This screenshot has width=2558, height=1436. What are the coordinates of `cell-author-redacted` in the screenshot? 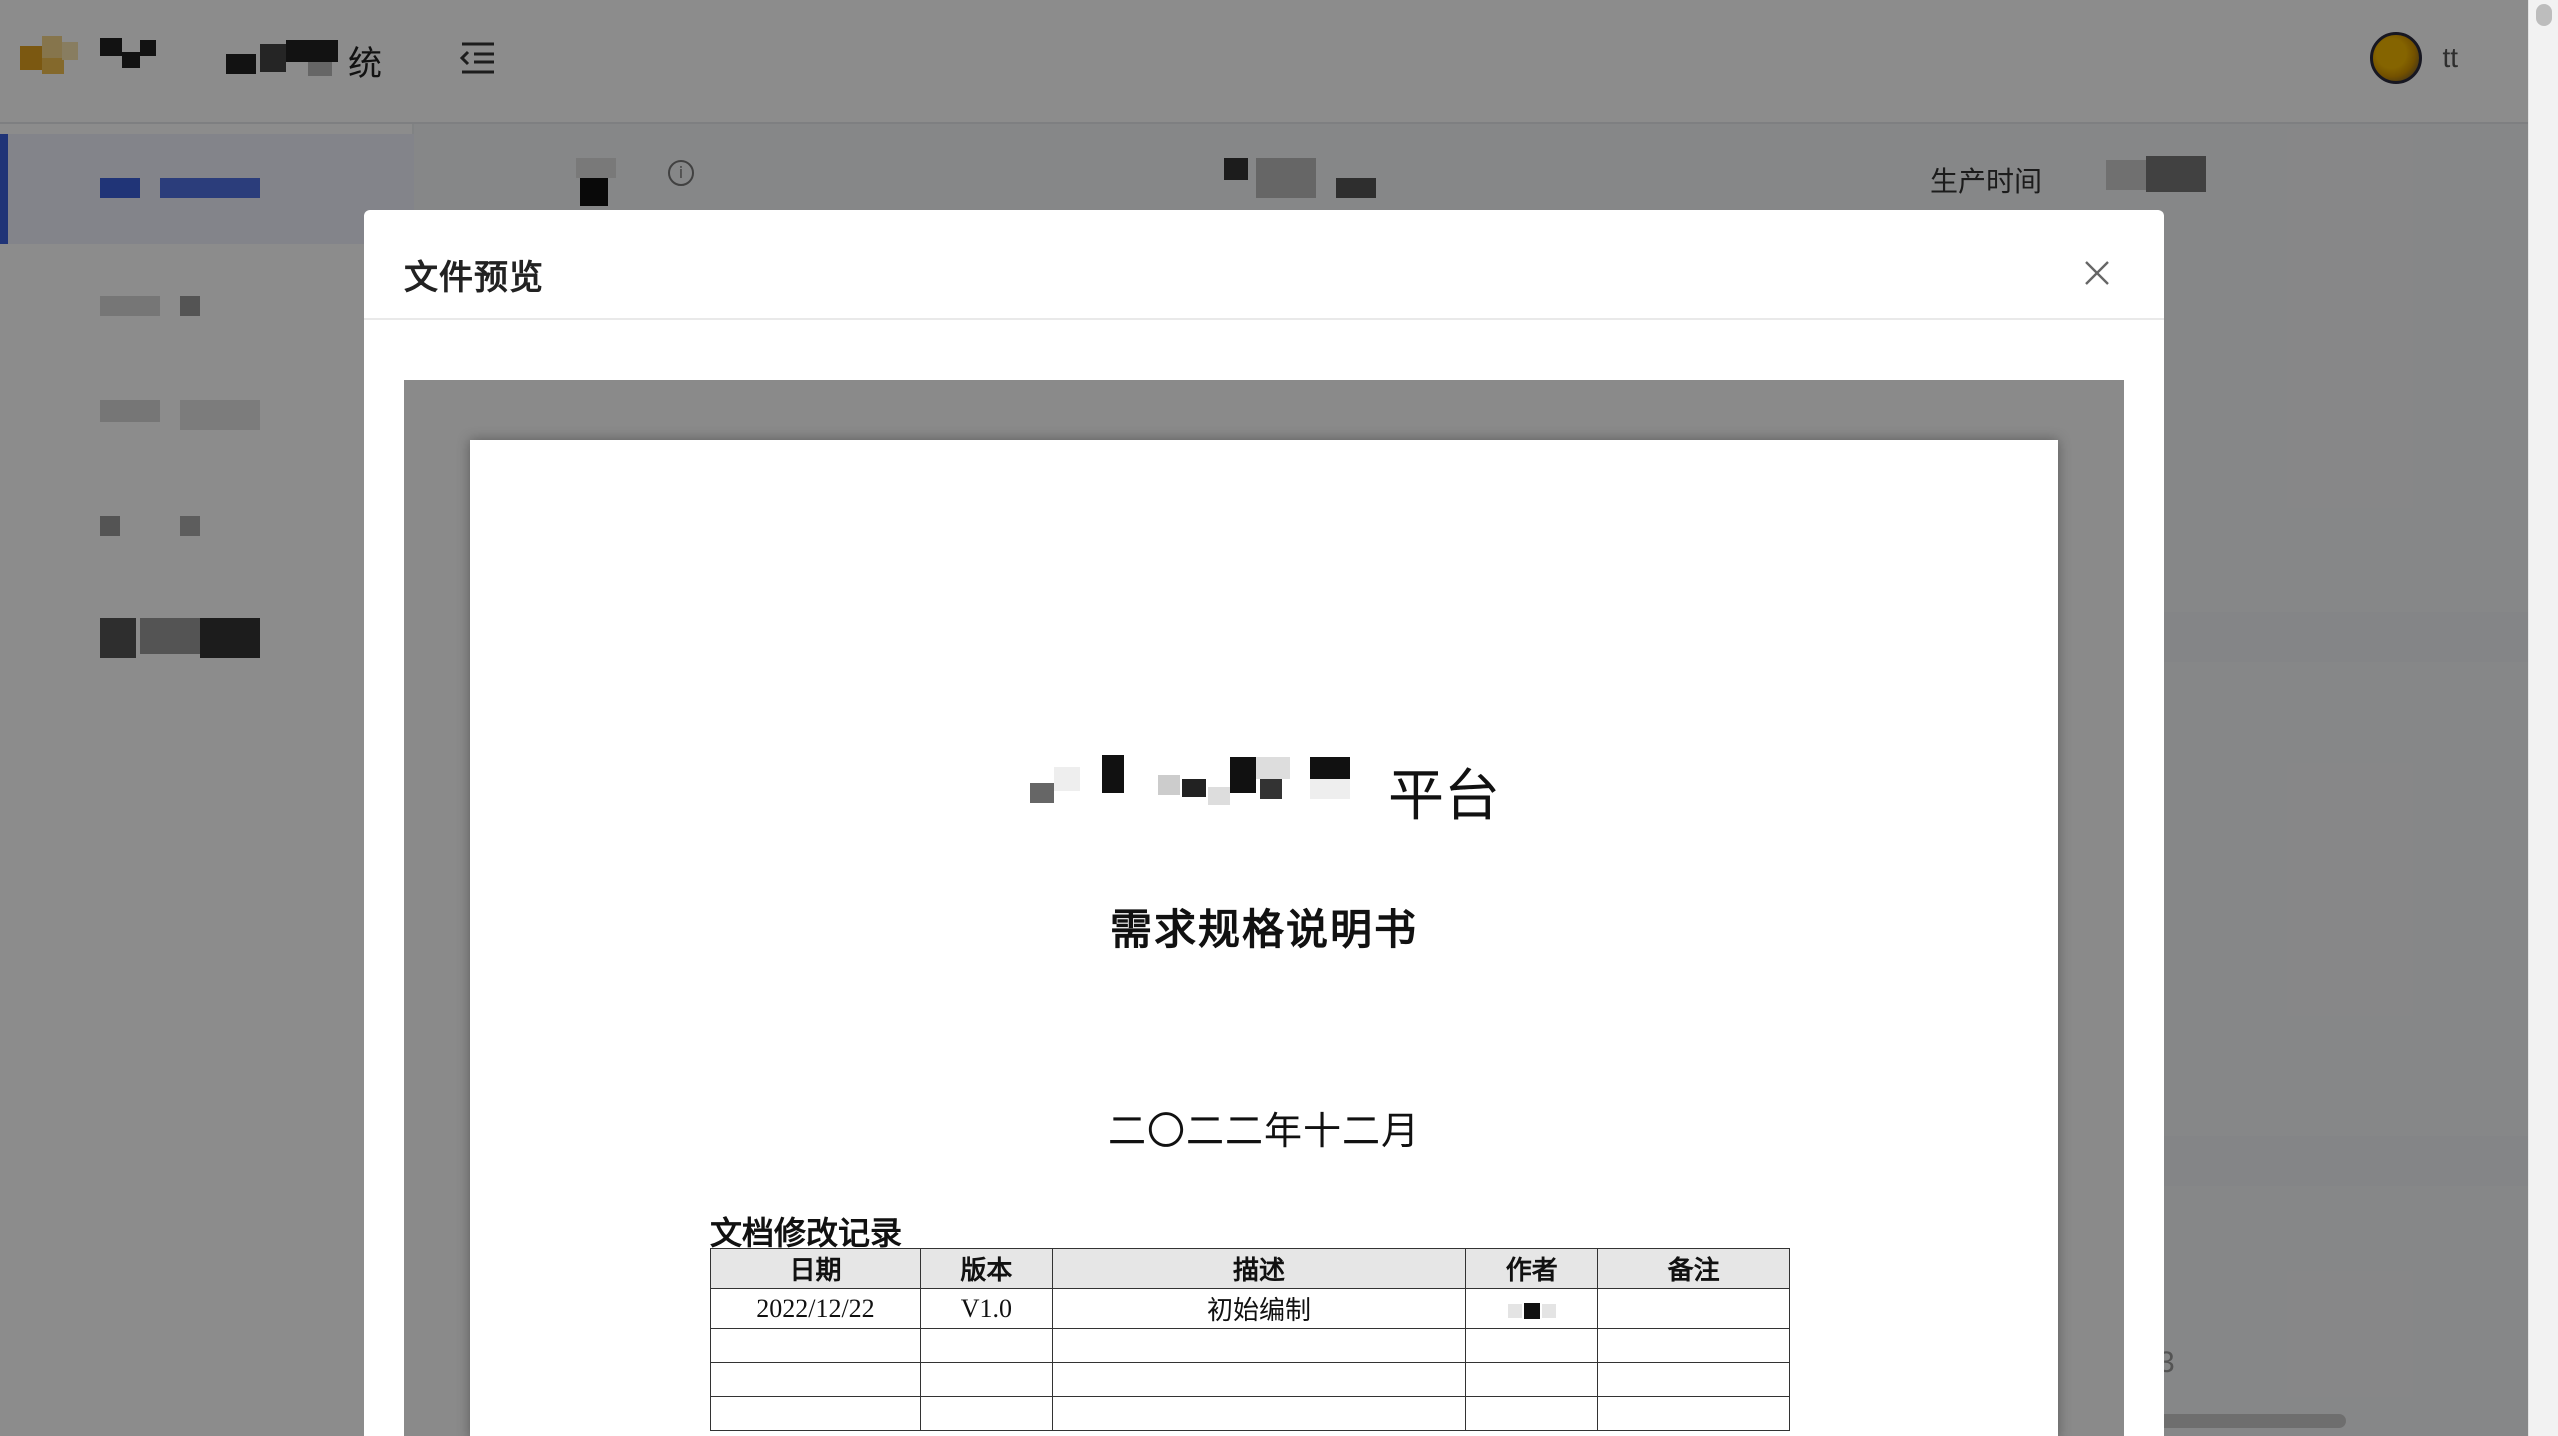 It's located at (1532, 1308).